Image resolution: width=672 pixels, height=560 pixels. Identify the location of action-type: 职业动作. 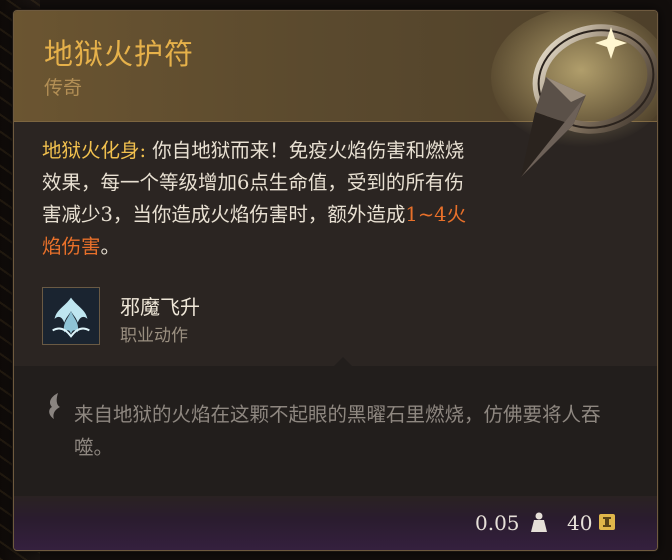
(154, 336).